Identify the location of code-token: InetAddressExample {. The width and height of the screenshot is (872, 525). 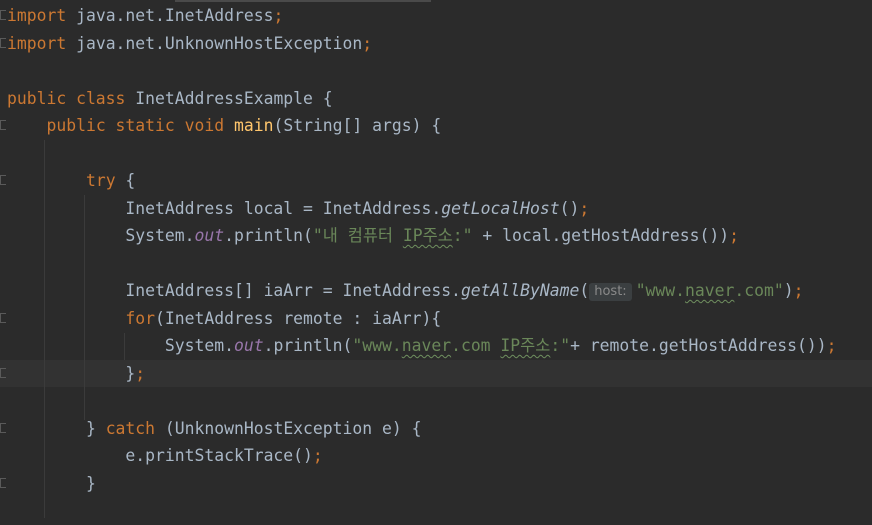
(229, 98).